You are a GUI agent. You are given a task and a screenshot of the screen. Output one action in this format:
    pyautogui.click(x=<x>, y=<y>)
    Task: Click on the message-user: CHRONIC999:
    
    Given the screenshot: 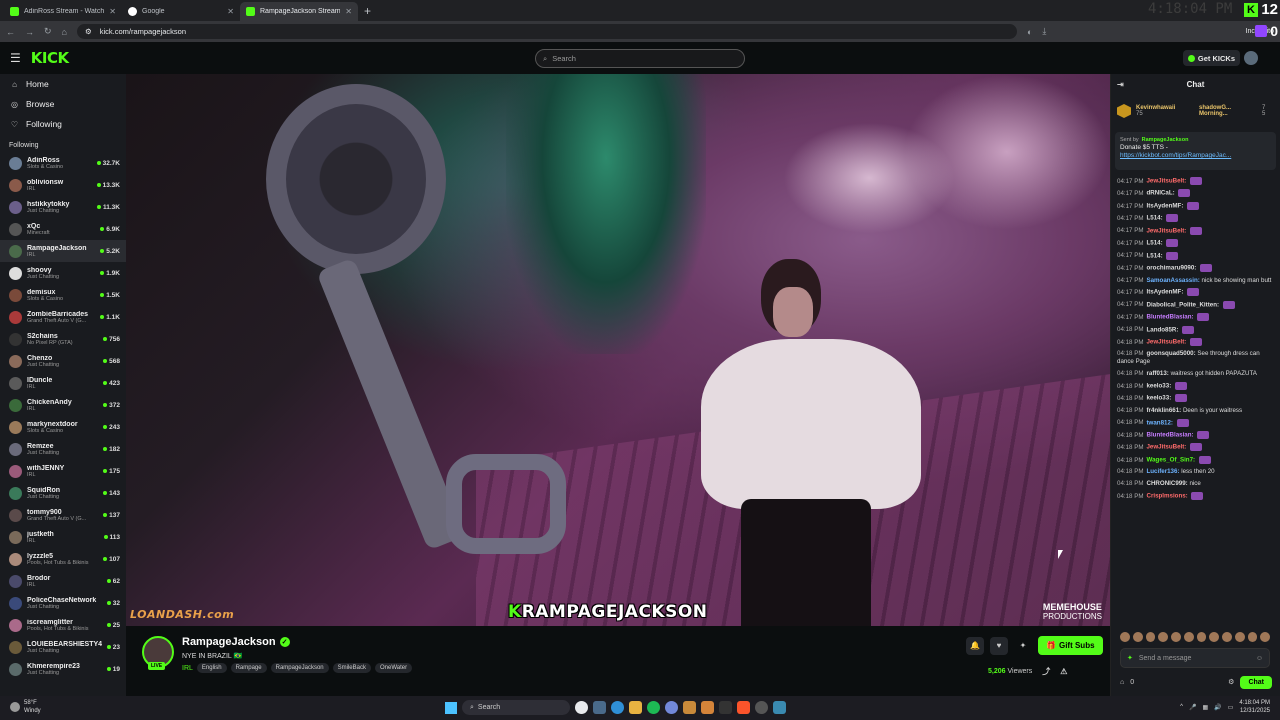 What is the action you would take?
    pyautogui.click(x=1166, y=483)
    